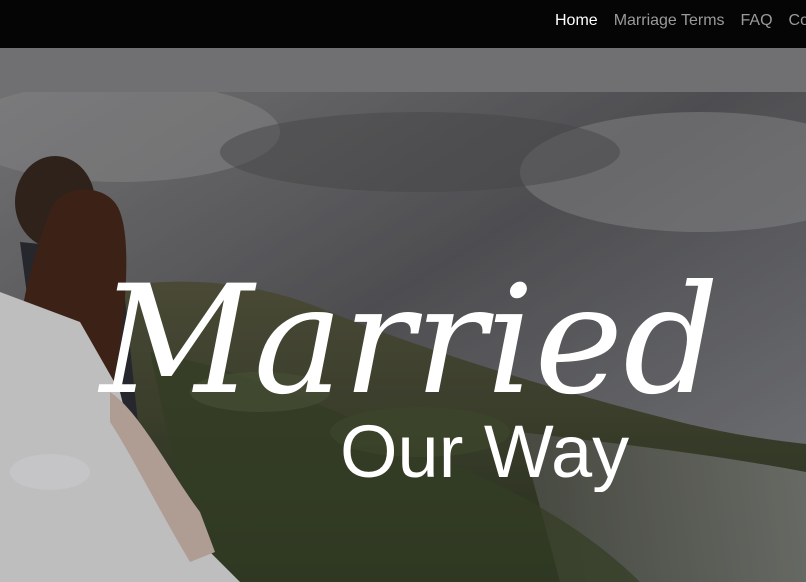  I want to click on logo-sub-text: Our Way, so click(484, 451).